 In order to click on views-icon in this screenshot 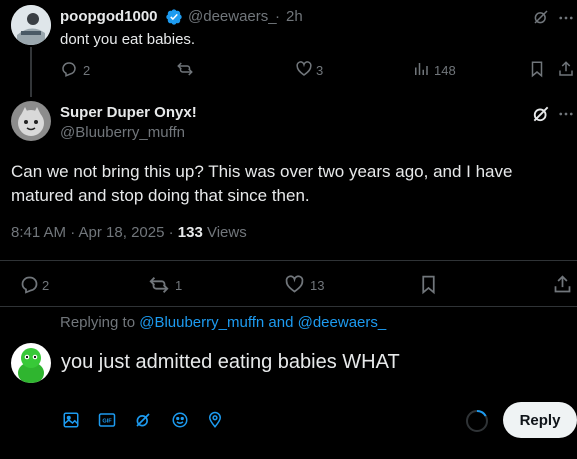, I will do `click(421, 69)`.